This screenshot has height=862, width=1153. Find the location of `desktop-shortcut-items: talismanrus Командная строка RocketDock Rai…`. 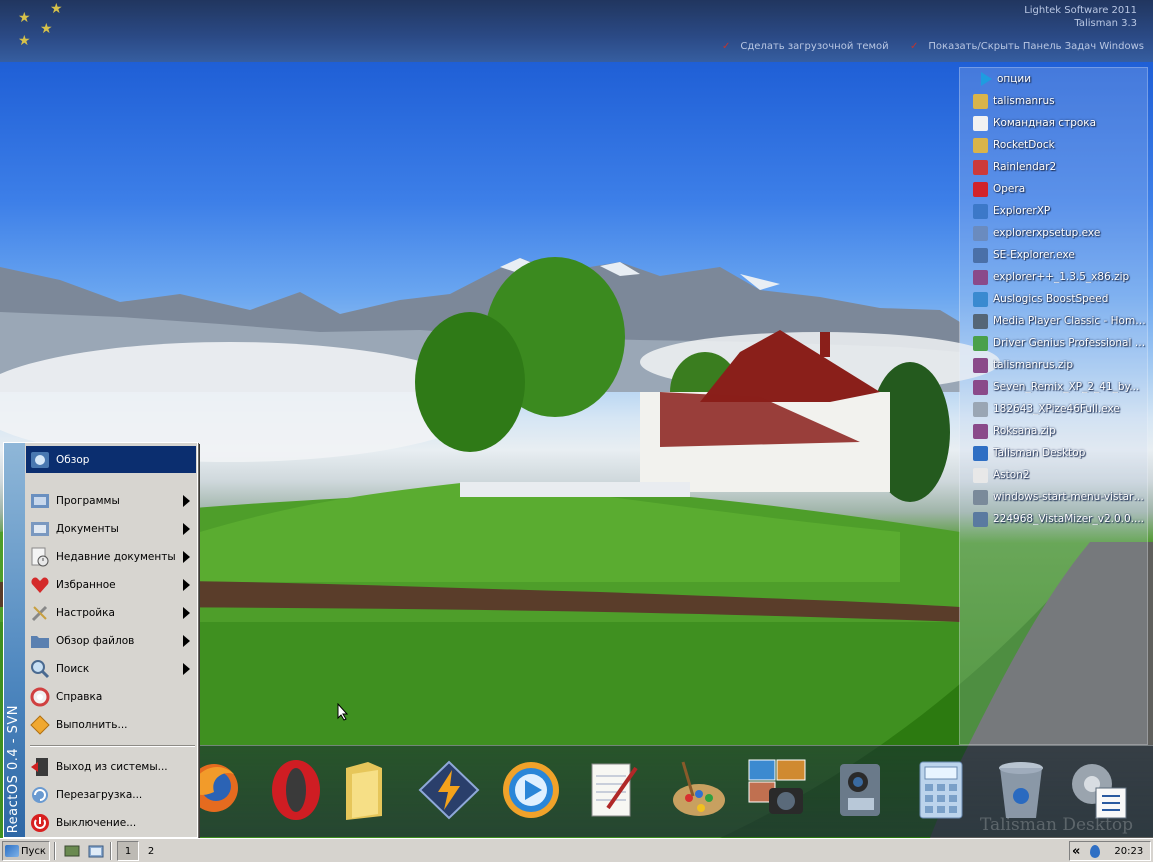

desktop-shortcut-items: talismanrus Командная строка RocketDock Rai… is located at coordinates (1053, 310).